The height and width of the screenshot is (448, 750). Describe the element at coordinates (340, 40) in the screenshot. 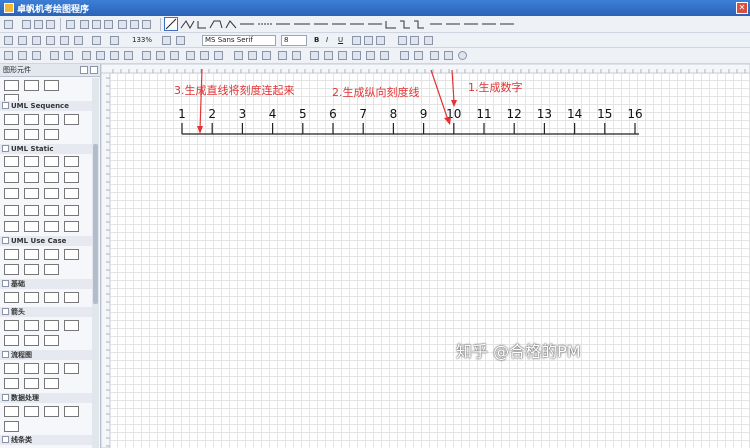

I see `underline-button: U` at that location.